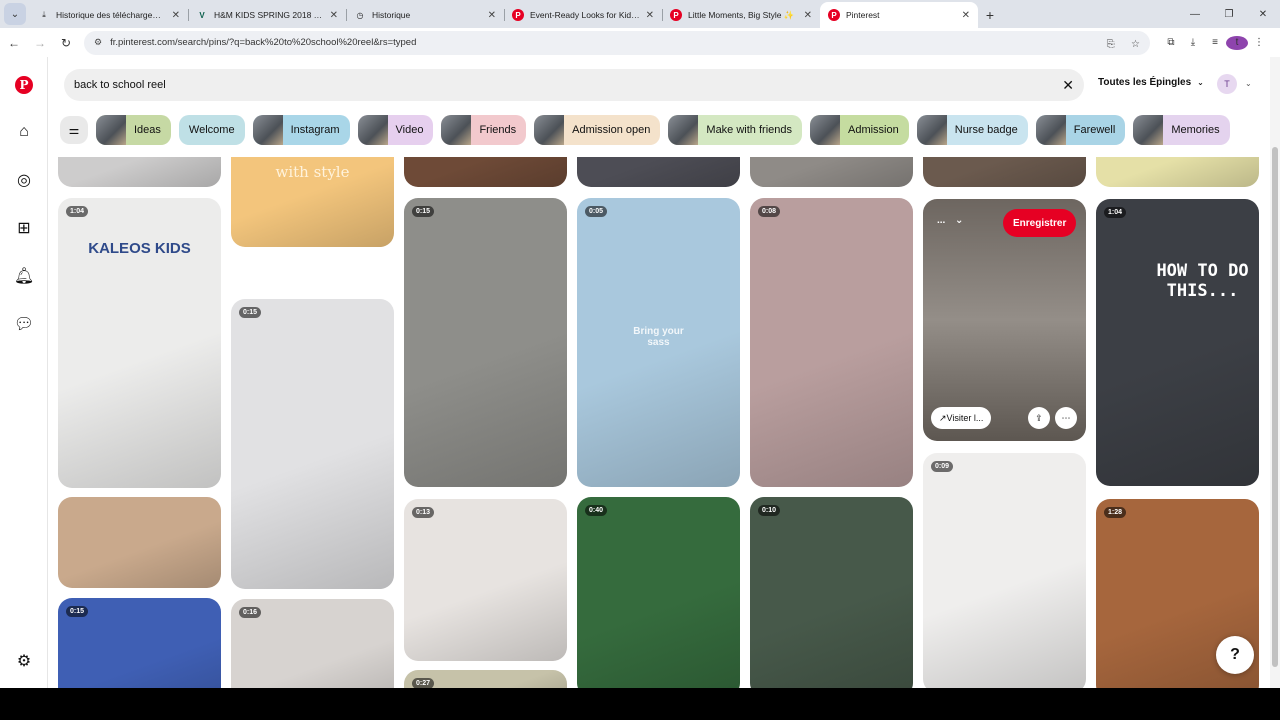 The height and width of the screenshot is (720, 1280). Describe the element at coordinates (1195, 130) in the screenshot. I see `chip-label: Memories` at that location.